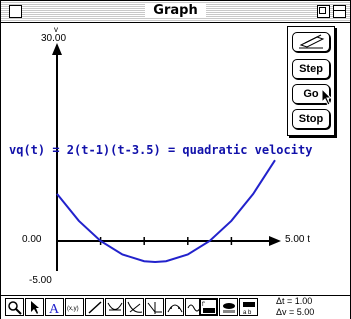 The width and height of the screenshot is (351, 319). What do you see at coordinates (40, 280) in the screenshot?
I see `y-min-label: -5.00` at bounding box center [40, 280].